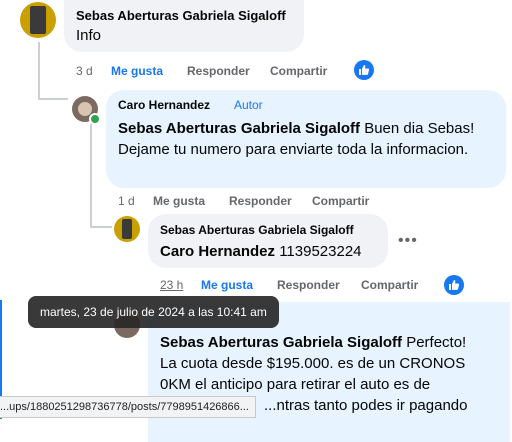 The width and height of the screenshot is (512, 442). I want to click on comment-body: La cuota desde $195.000. es de un CRONOS, so click(313, 363).